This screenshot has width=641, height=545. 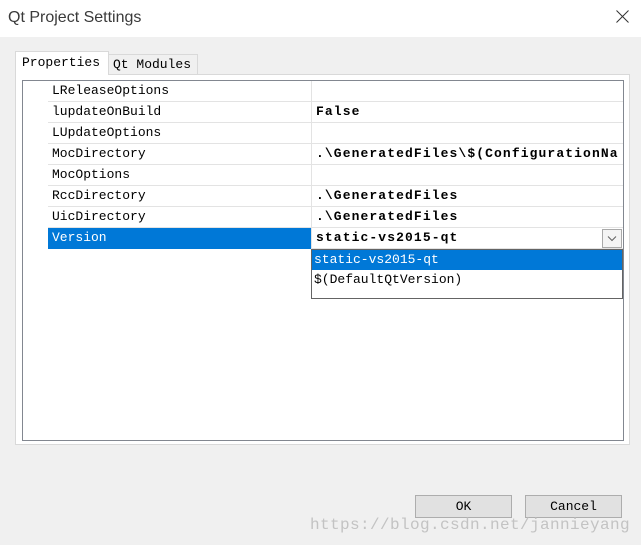 I want to click on property-value: .\GeneratedFiles\$(ConfigurationNa, so click(x=467, y=154).